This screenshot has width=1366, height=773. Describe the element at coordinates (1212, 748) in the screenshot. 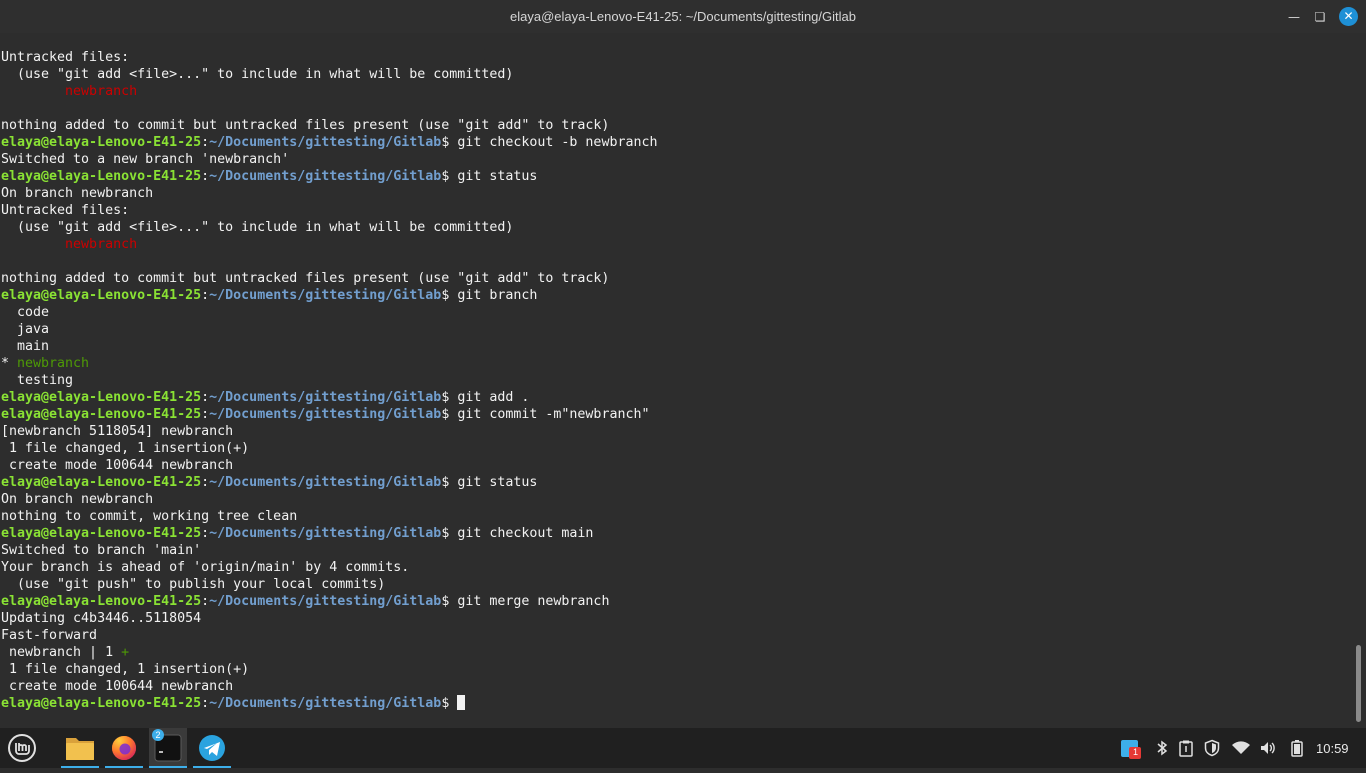

I see `shield-icon` at that location.